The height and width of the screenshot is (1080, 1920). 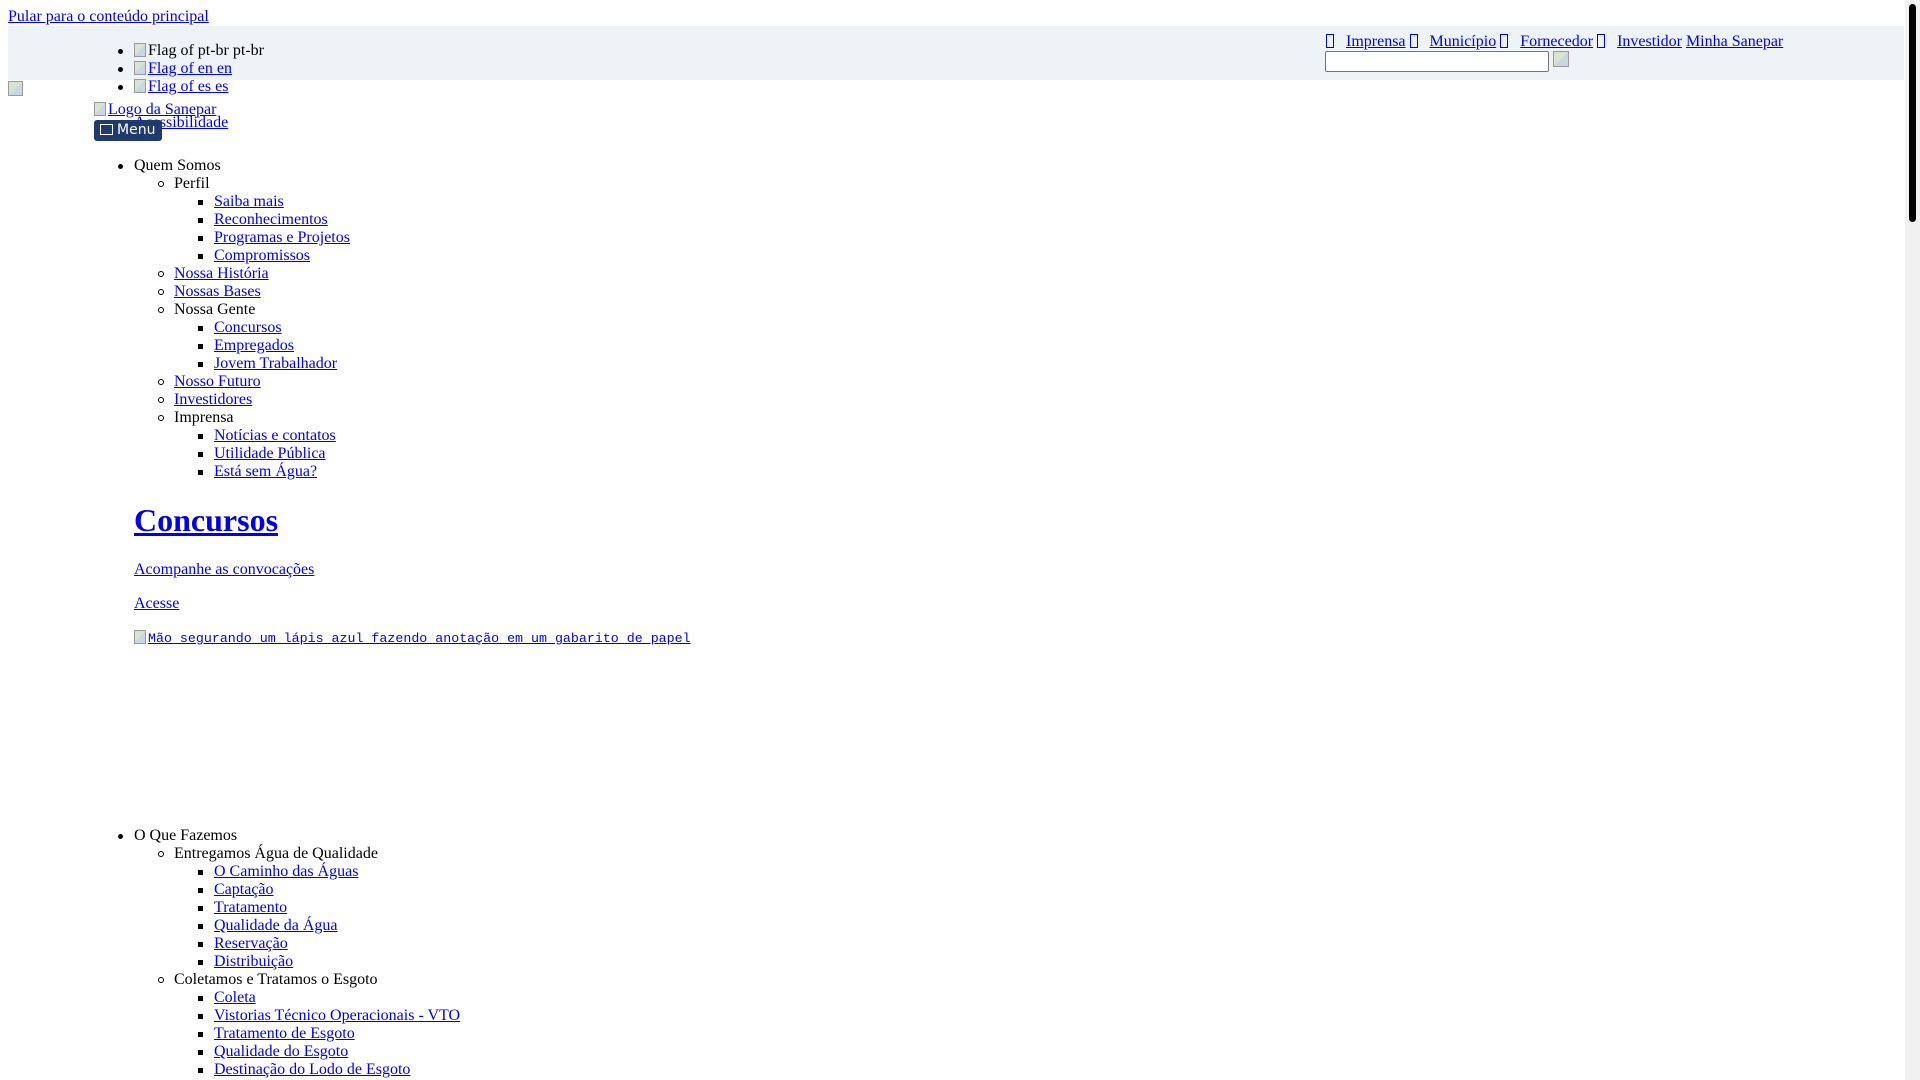 What do you see at coordinates (240, 328) in the screenshot?
I see `nav-link: Concursos` at bounding box center [240, 328].